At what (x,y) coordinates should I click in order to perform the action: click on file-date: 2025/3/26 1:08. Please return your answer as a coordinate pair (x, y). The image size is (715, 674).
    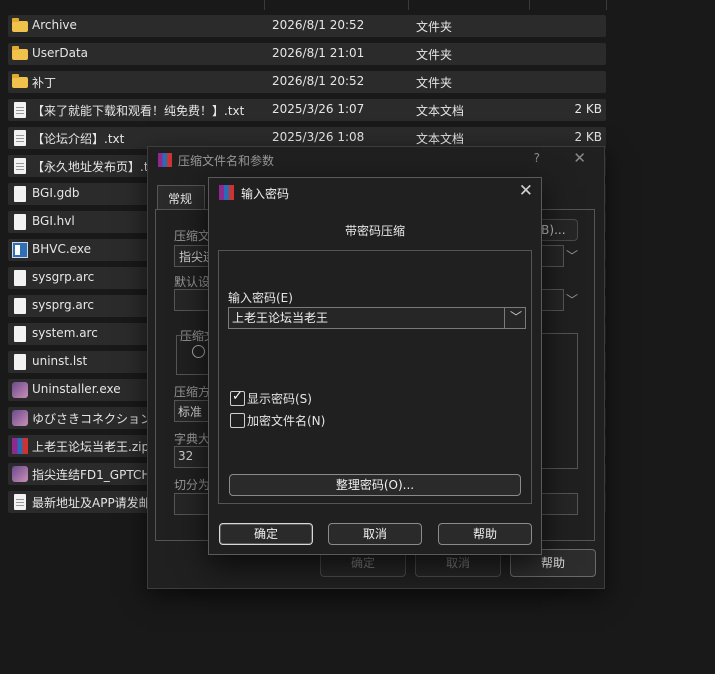
    Looking at the image, I should click on (318, 137).